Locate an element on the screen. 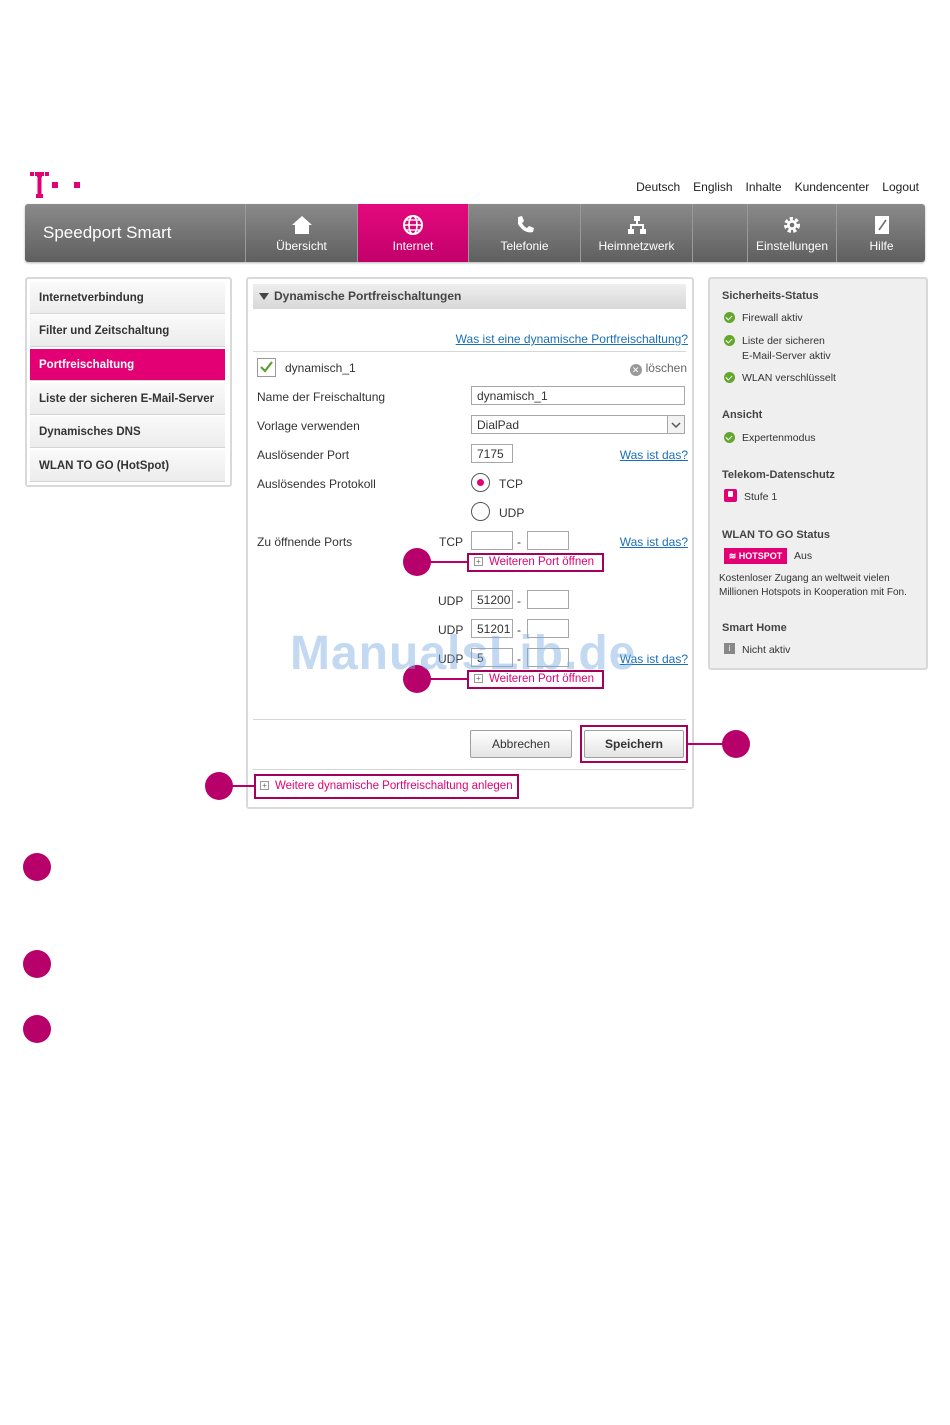 The height and width of the screenshot is (1425, 950). info-icon: i is located at coordinates (729, 648).